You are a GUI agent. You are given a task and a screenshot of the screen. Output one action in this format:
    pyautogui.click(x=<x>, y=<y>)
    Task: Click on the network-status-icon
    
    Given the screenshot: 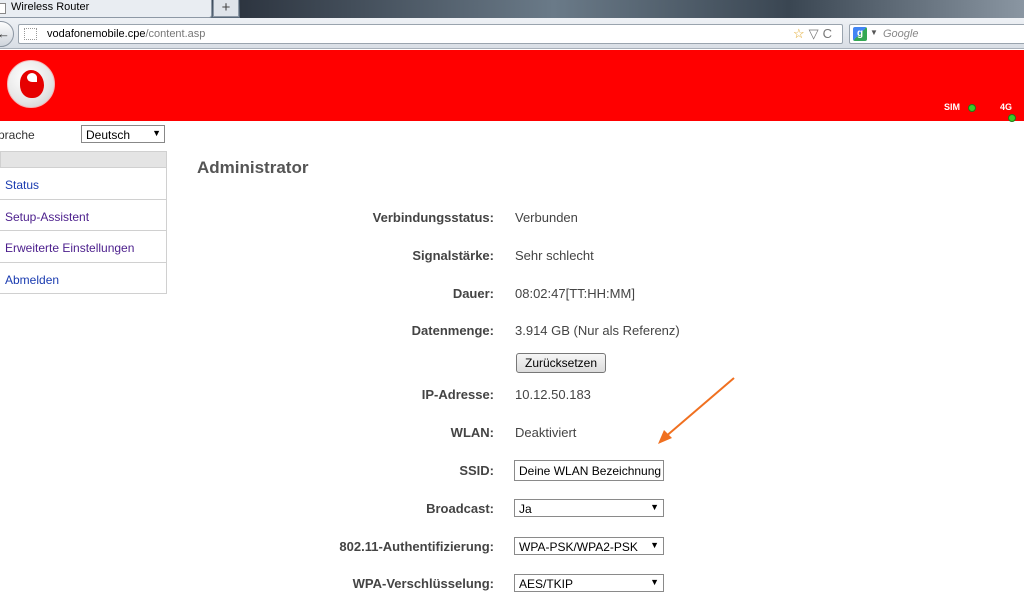 What is the action you would take?
    pyautogui.click(x=1012, y=117)
    